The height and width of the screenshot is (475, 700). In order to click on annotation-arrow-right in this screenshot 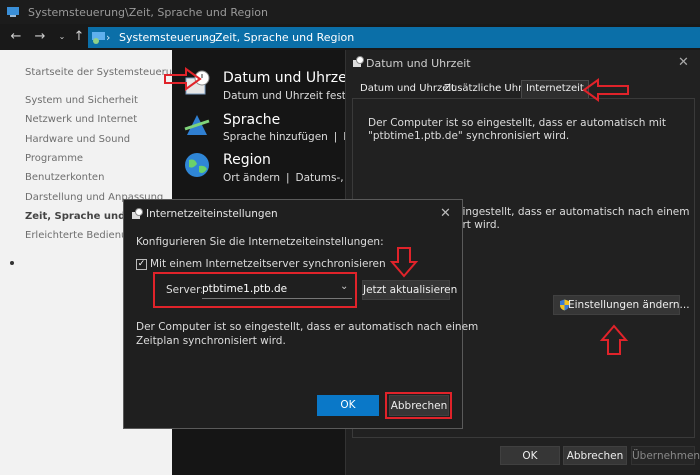, I will do `click(183, 79)`.